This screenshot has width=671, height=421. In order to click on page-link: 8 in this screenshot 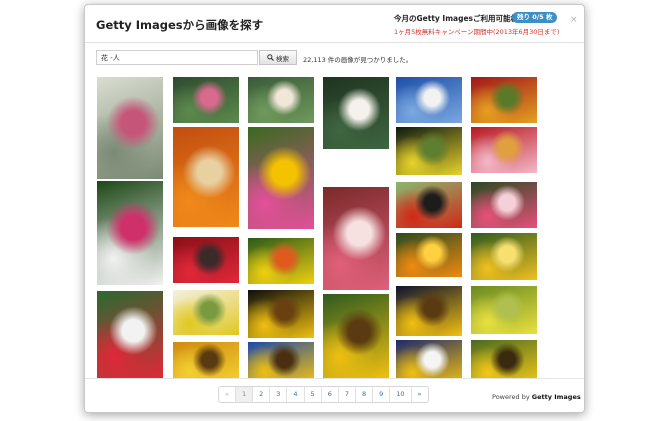, I will do `click(365, 394)`.